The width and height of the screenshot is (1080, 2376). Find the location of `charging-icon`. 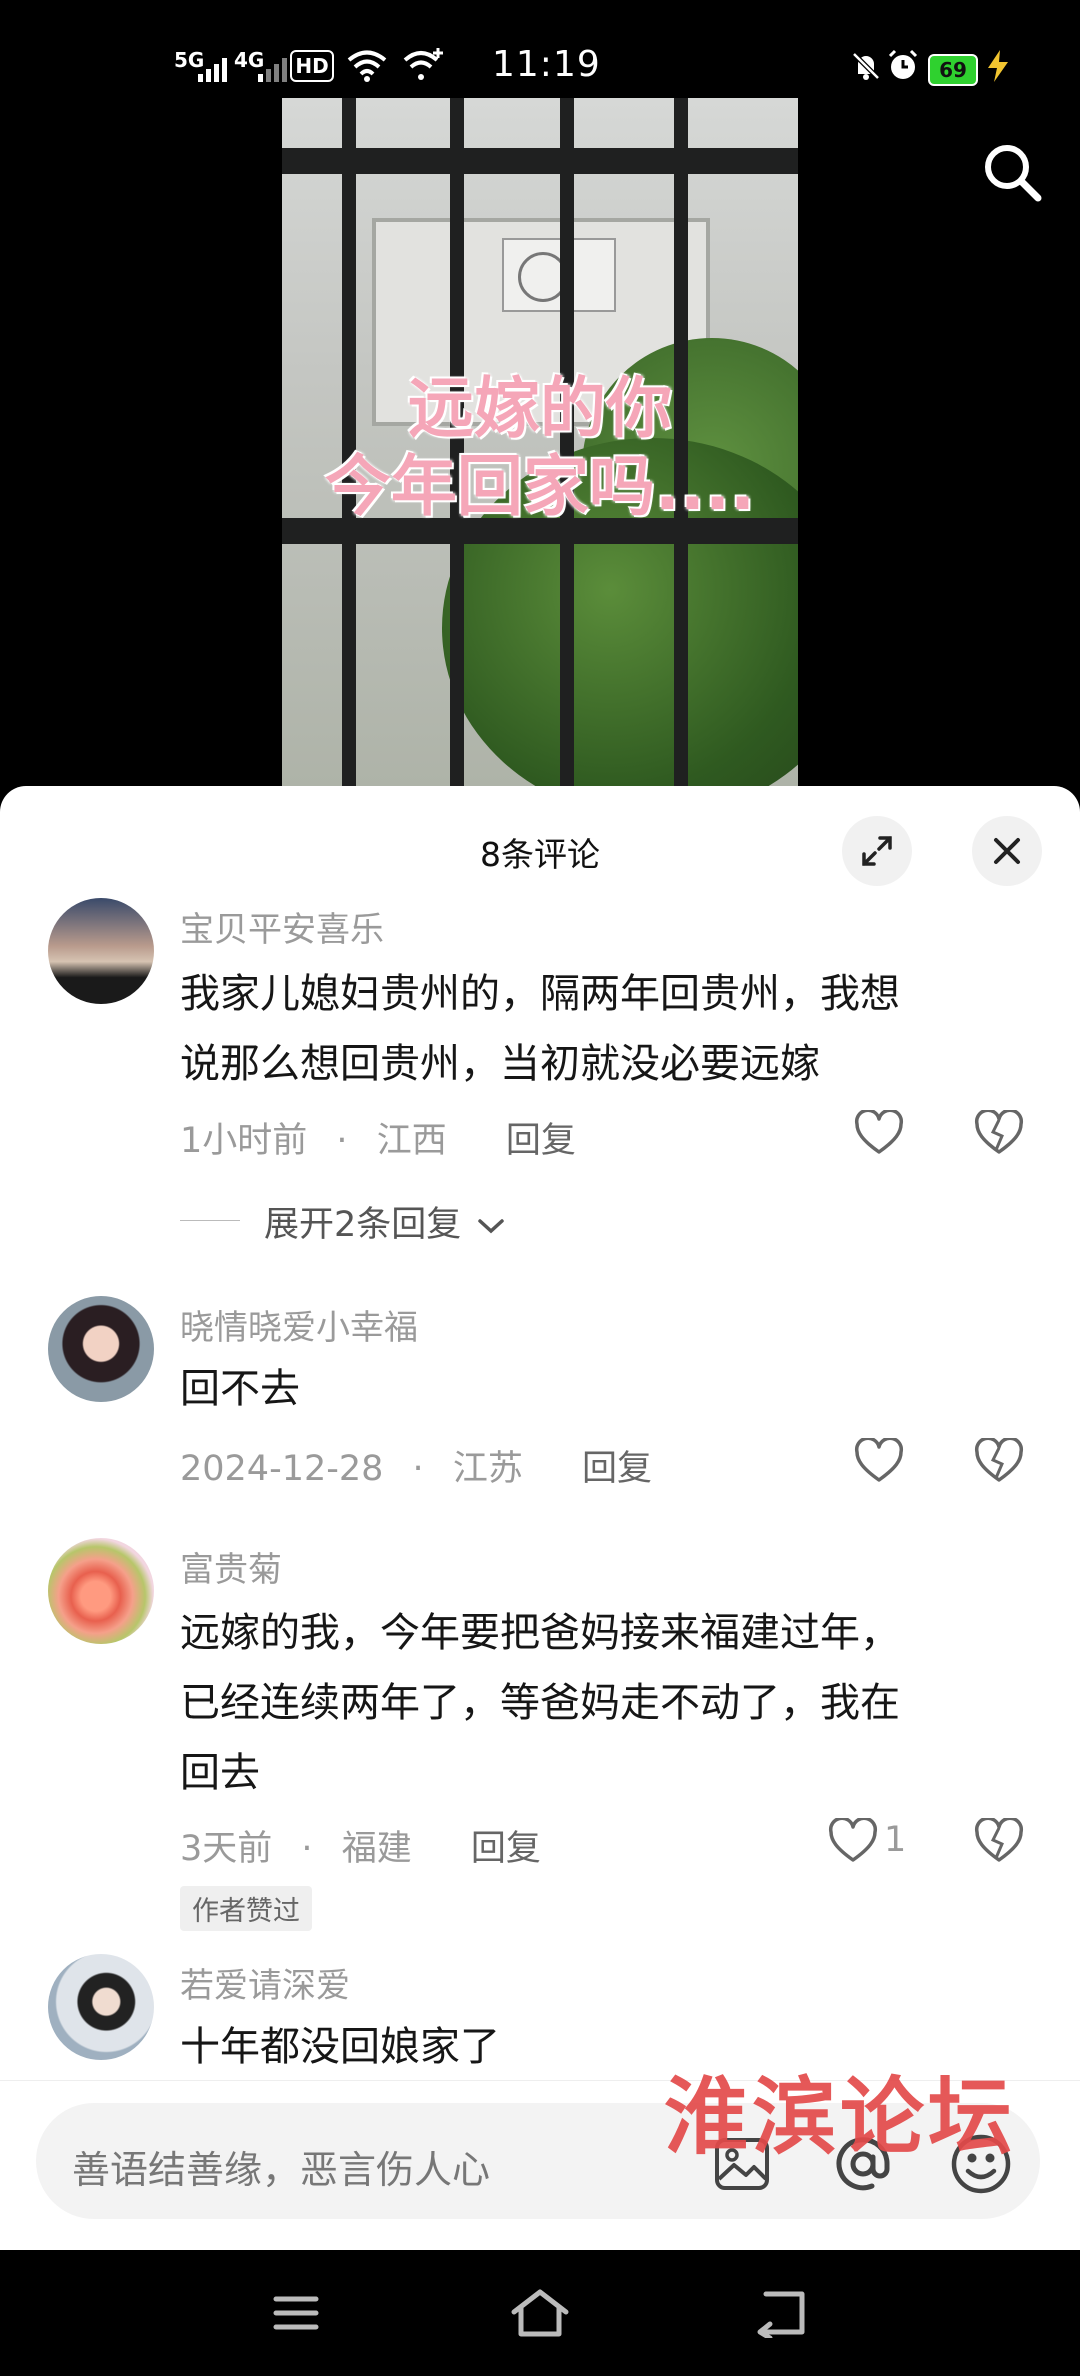

charging-icon is located at coordinates (998, 66).